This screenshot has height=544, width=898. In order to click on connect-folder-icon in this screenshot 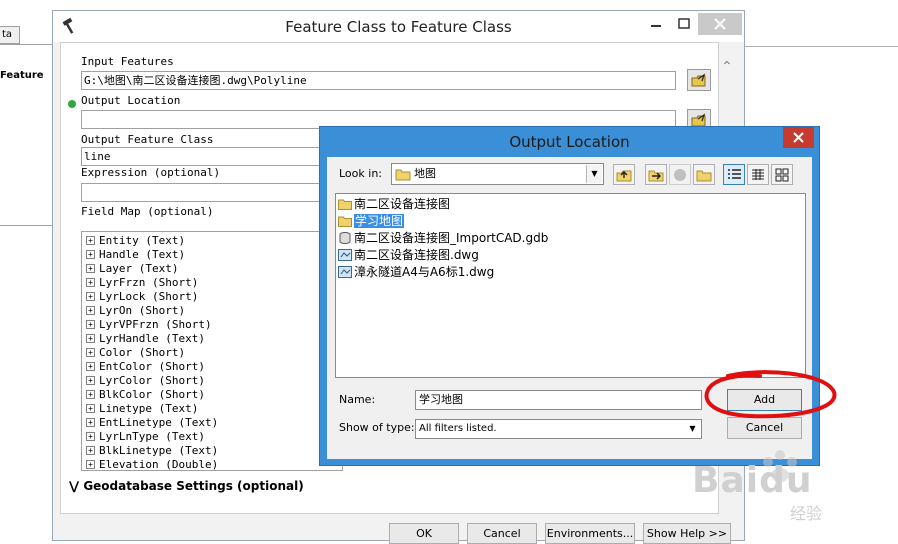, I will do `click(656, 176)`.